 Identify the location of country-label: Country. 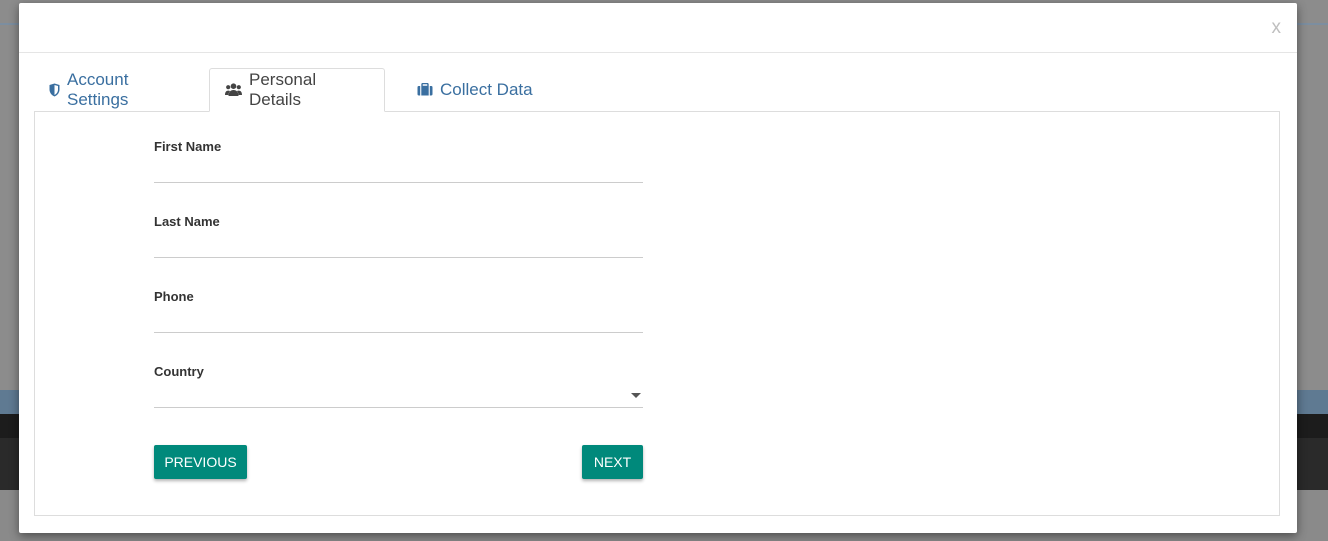
(179, 371).